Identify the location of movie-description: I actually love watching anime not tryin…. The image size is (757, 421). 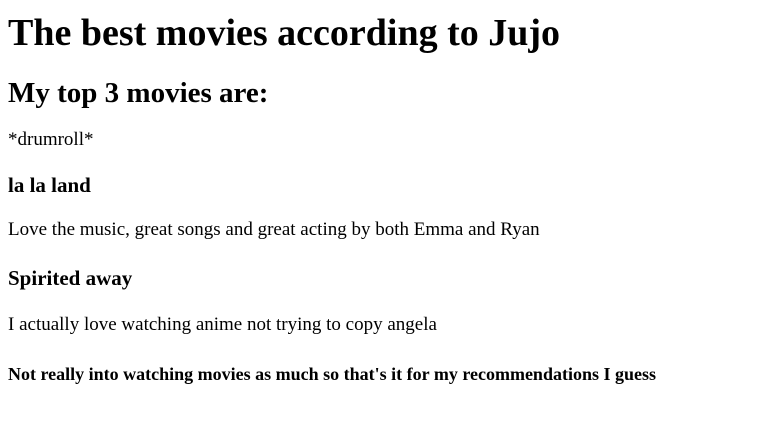
(222, 324).